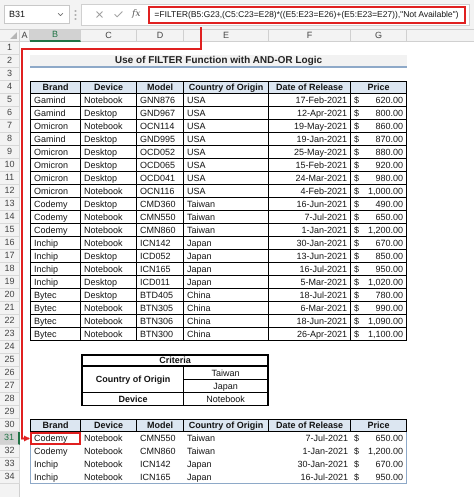  Describe the element at coordinates (10, 399) in the screenshot. I see `row-header: 28` at that location.